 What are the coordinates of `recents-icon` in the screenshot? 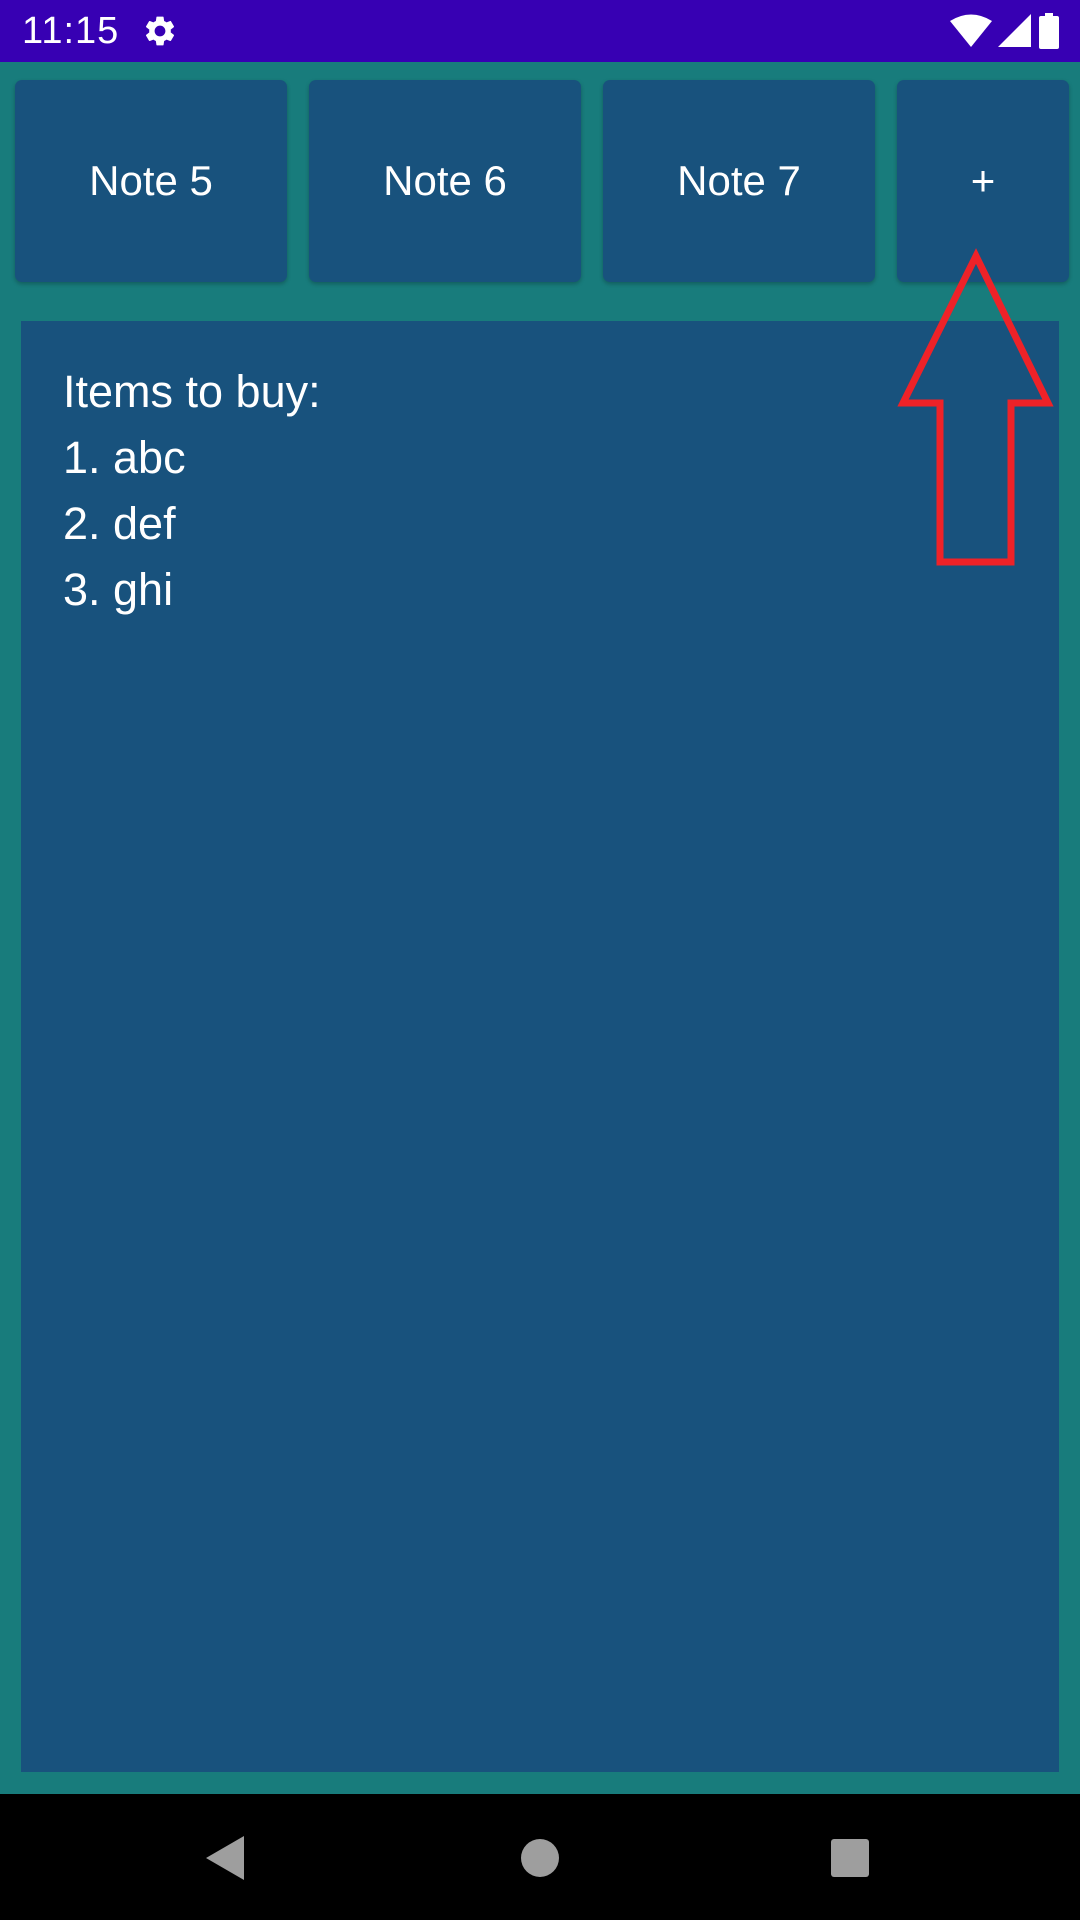 It's located at (850, 1858).